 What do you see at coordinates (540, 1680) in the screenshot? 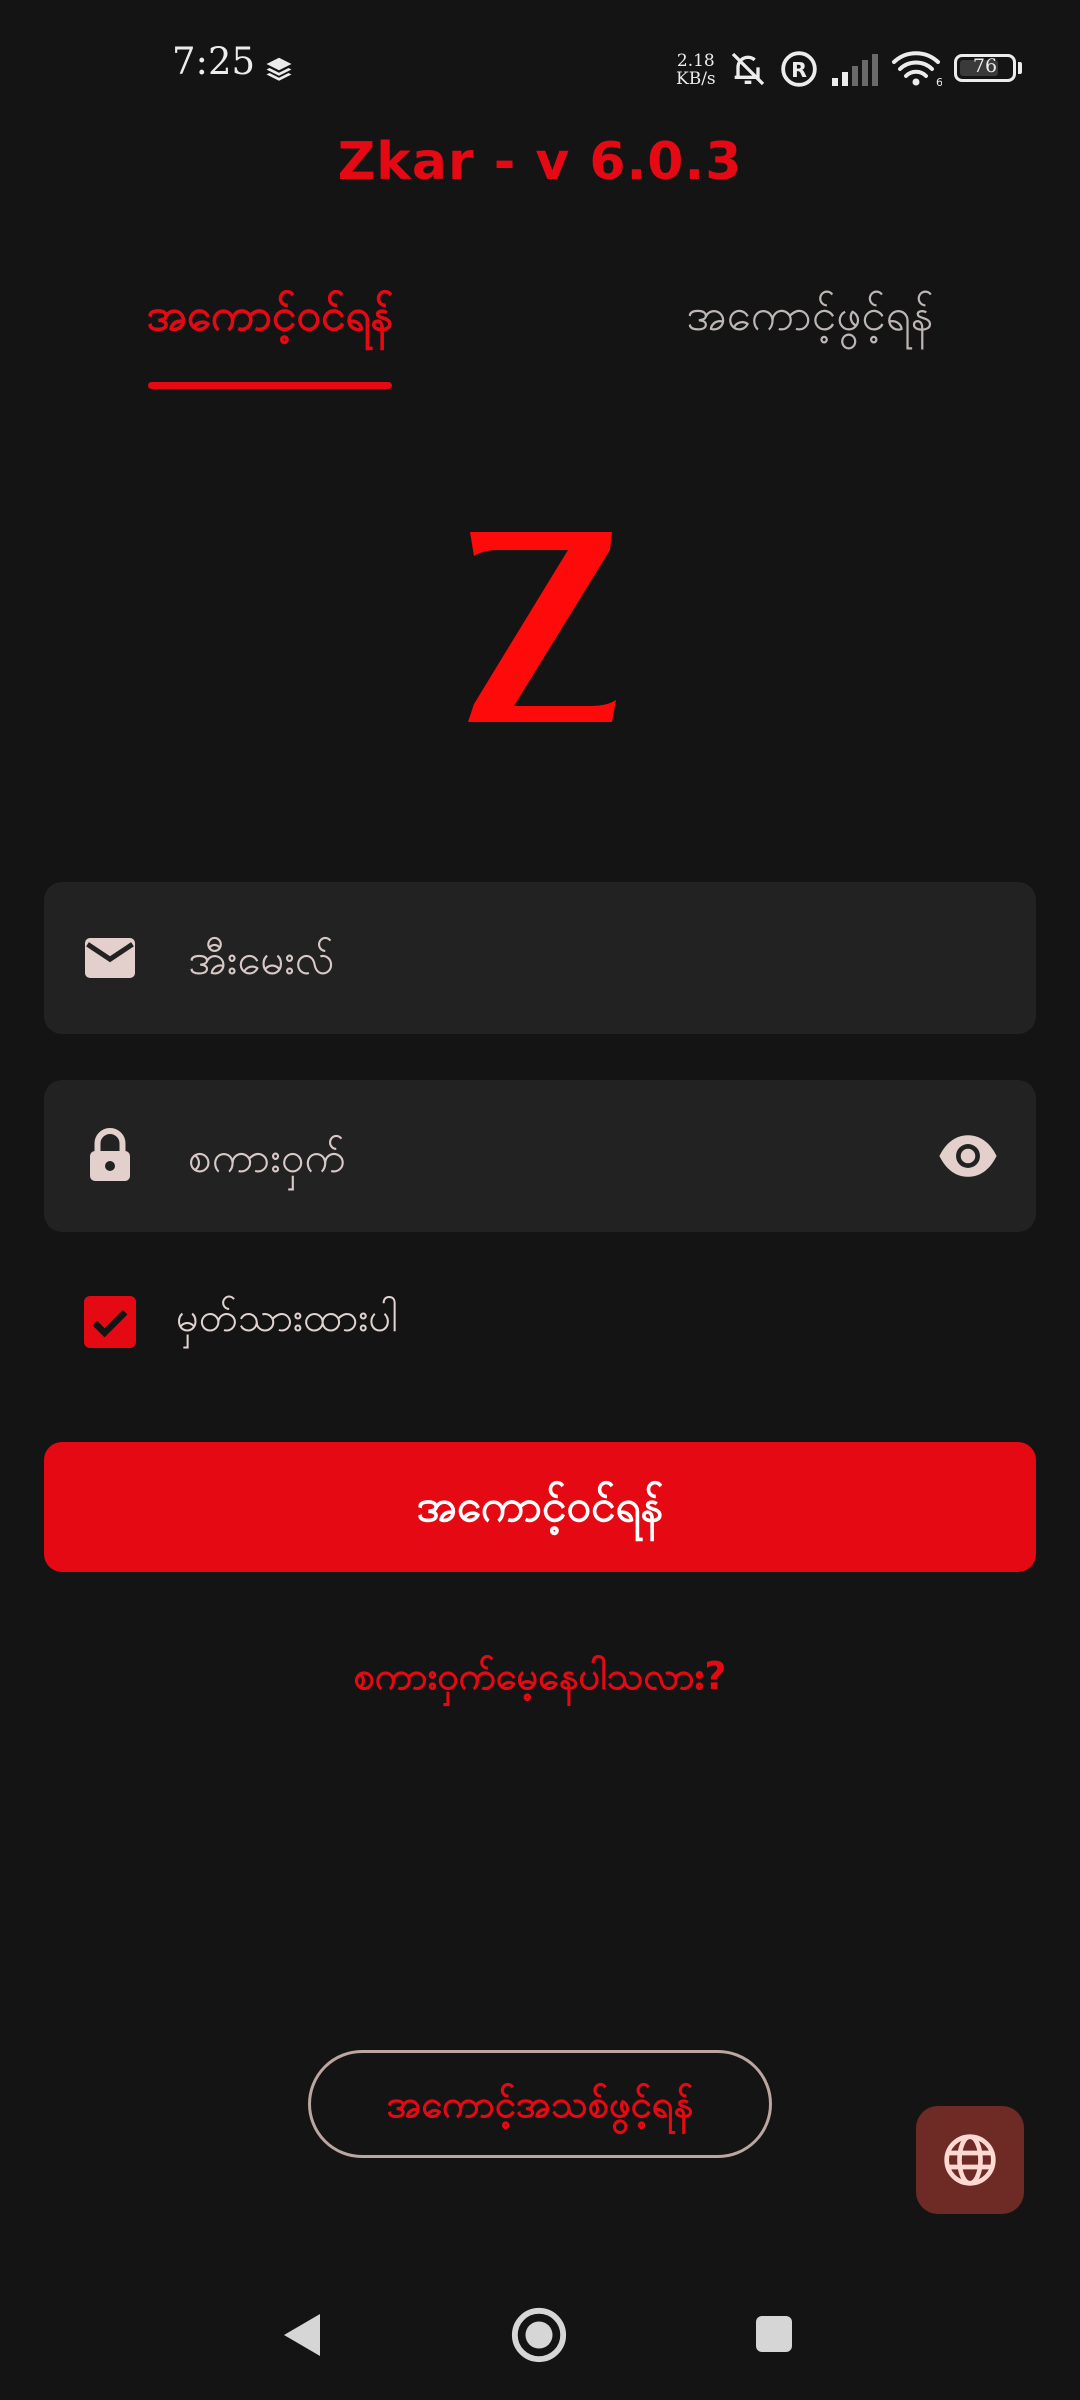
I see `forgot-password-link: စကားဝှက်မေ့နေပါသလား?` at bounding box center [540, 1680].